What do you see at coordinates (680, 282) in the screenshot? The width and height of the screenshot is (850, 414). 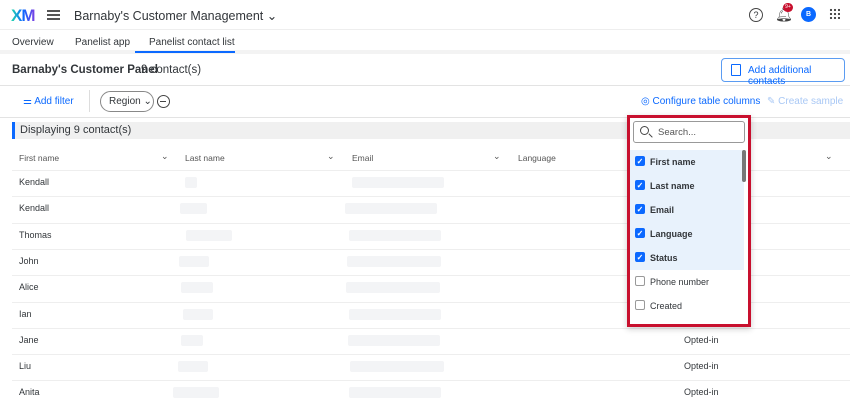 I see `column-option-label: Phone number` at bounding box center [680, 282].